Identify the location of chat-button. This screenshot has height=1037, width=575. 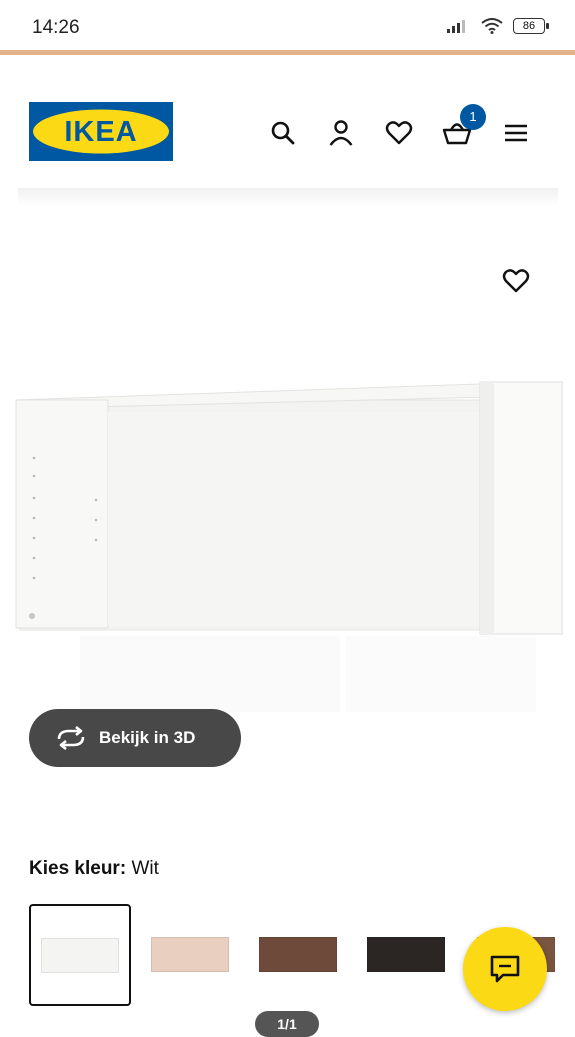
(505, 969).